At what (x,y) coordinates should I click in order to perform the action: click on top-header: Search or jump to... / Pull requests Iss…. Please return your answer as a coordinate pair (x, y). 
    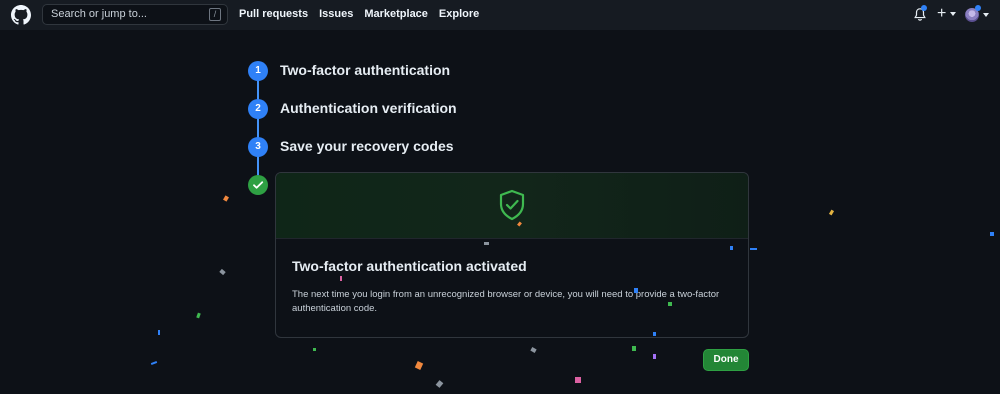
    Looking at the image, I should click on (500, 15).